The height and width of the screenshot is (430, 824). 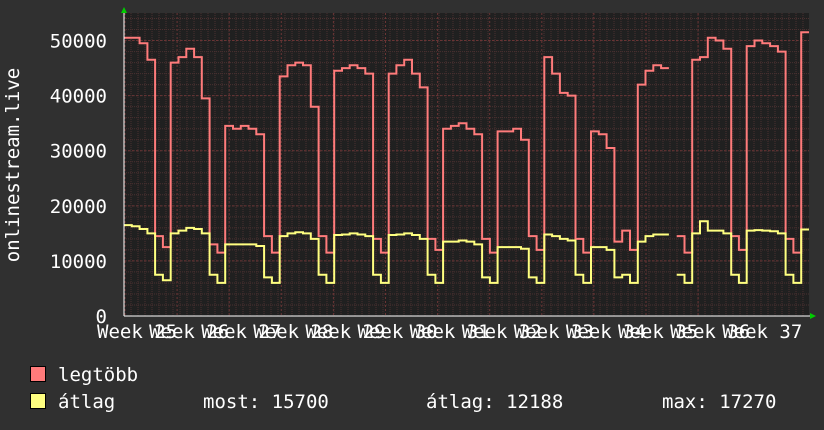 What do you see at coordinates (78, 207) in the screenshot?
I see `y-tick-label: 20000` at bounding box center [78, 207].